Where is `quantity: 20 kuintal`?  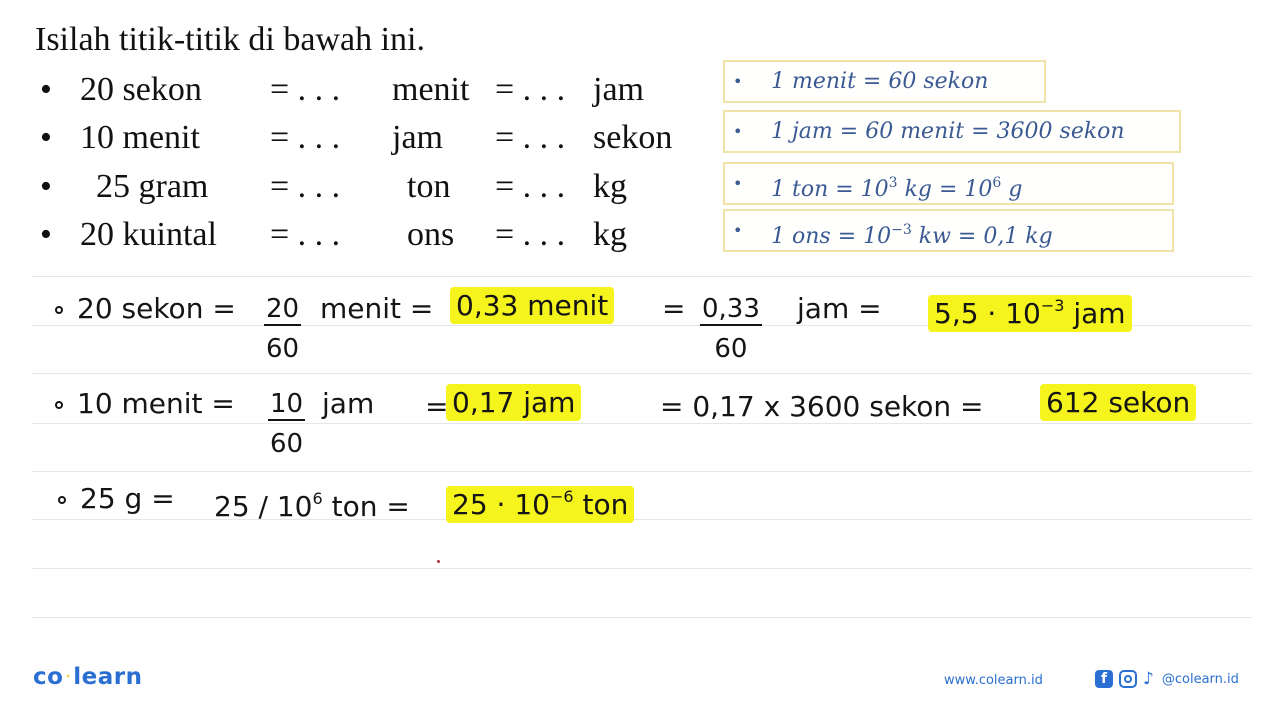 quantity: 20 kuintal is located at coordinates (148, 234).